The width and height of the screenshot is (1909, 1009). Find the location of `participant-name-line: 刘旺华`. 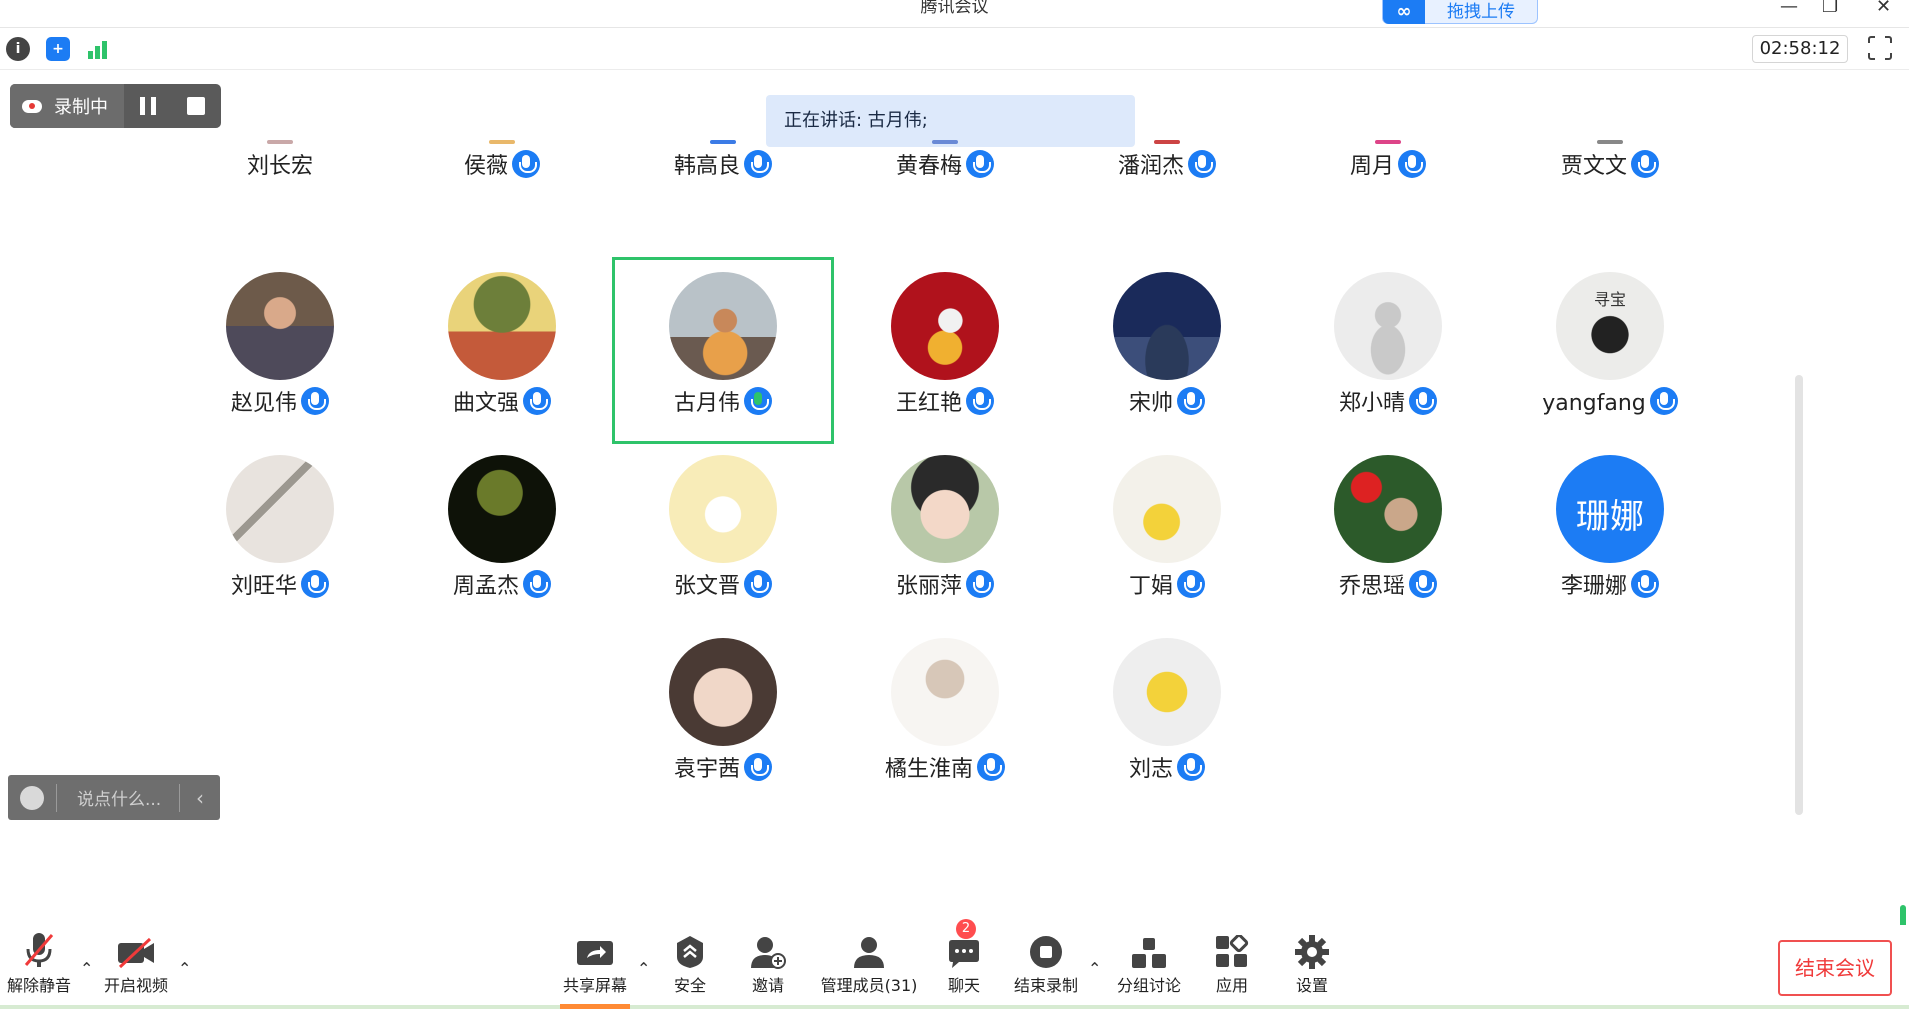

participant-name-line: 刘旺华 is located at coordinates (280, 587).